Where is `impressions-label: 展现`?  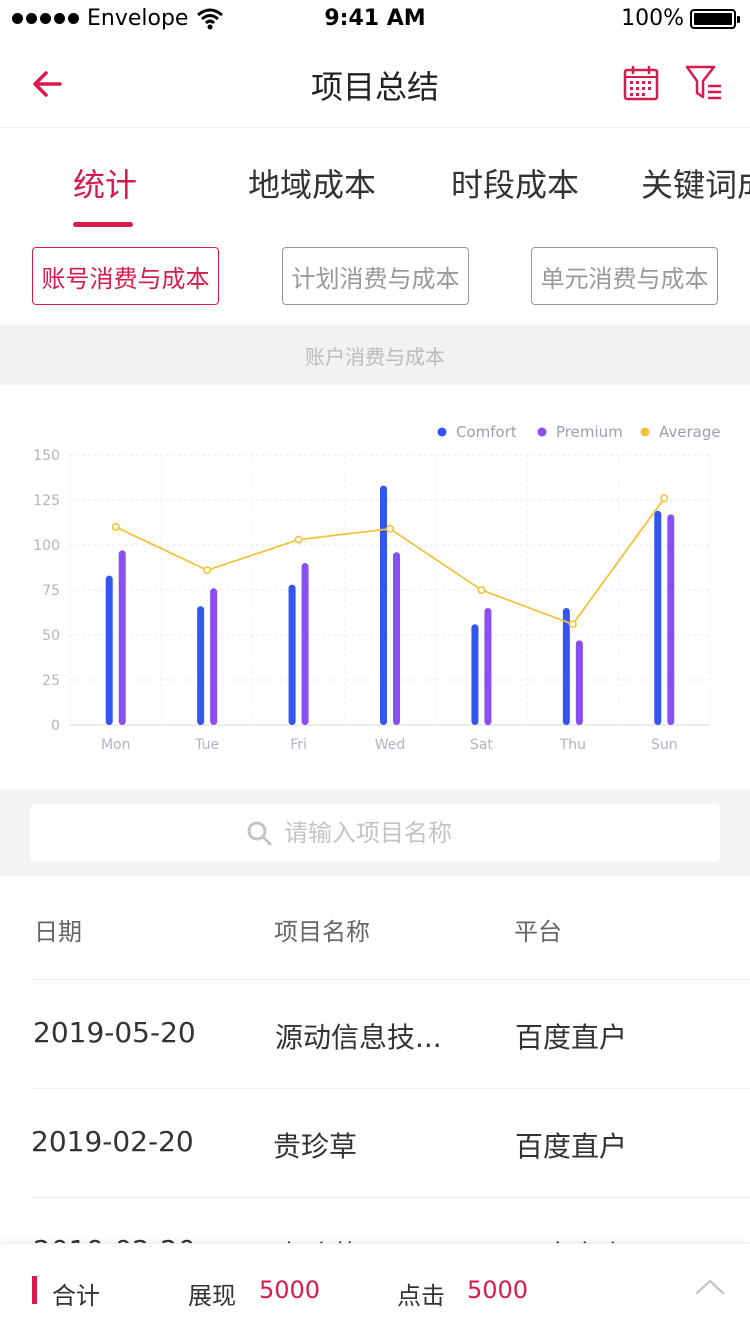
impressions-label: 展现 is located at coordinates (212, 1296).